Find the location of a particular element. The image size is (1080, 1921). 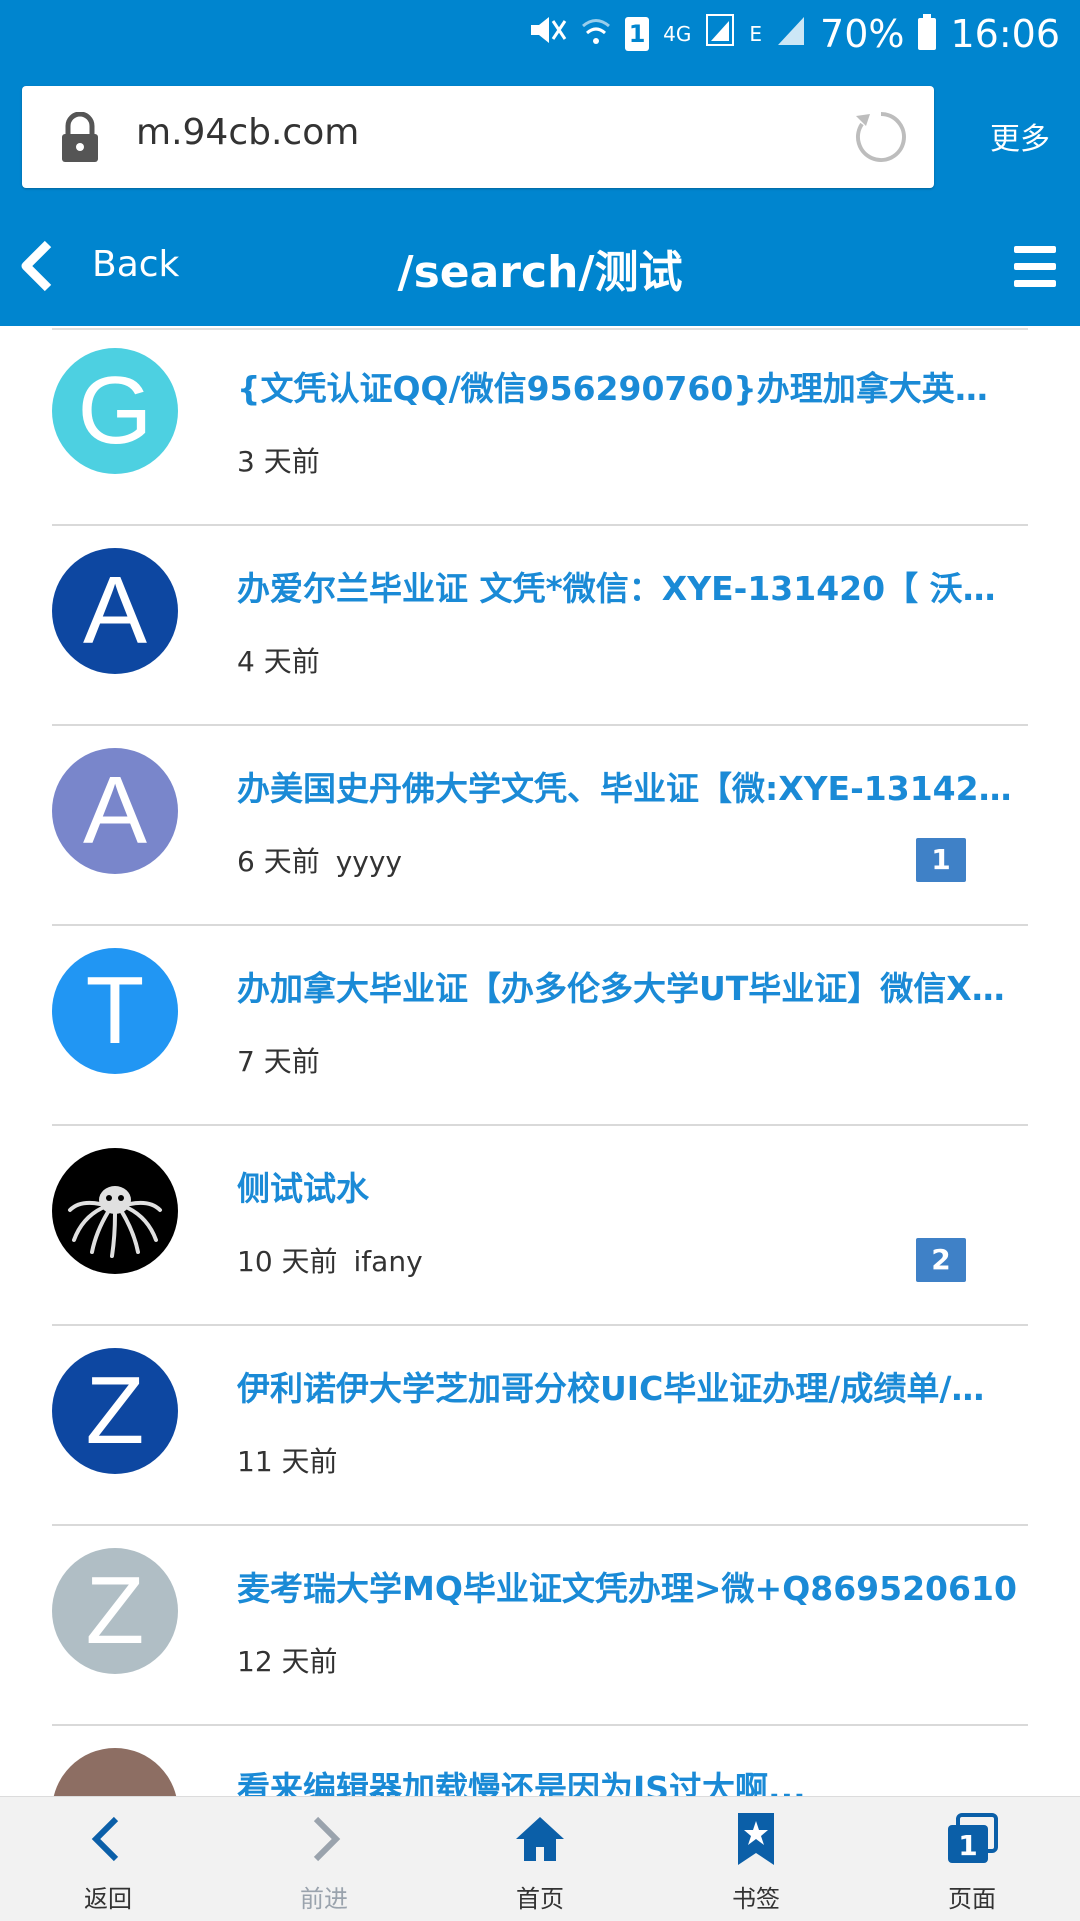

pages-icon: 1 is located at coordinates (973, 1838).